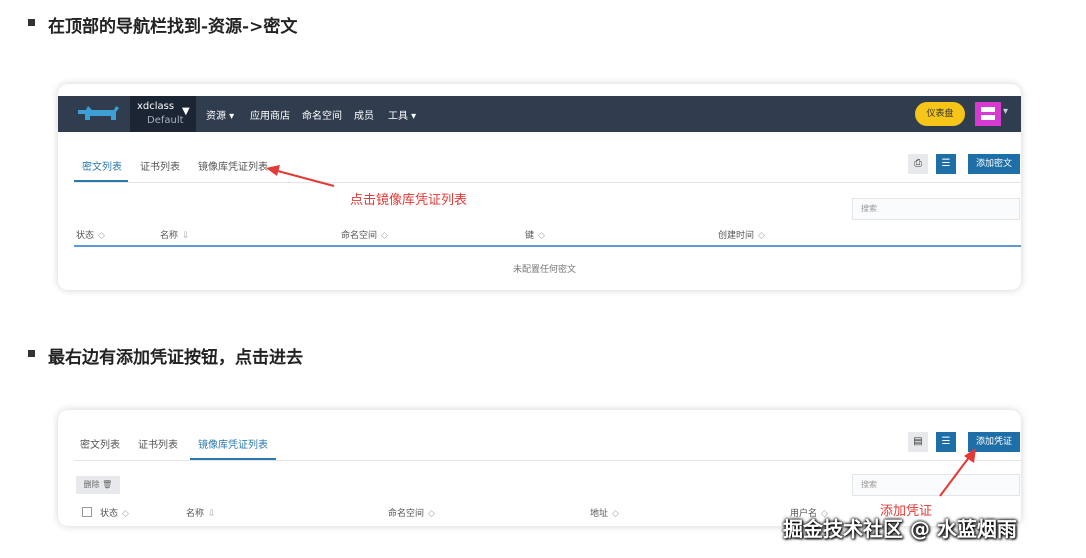 Image resolution: width=1086 pixels, height=558 pixels. Describe the element at coordinates (994, 164) in the screenshot. I see `add-secret-button: 添加密文` at that location.